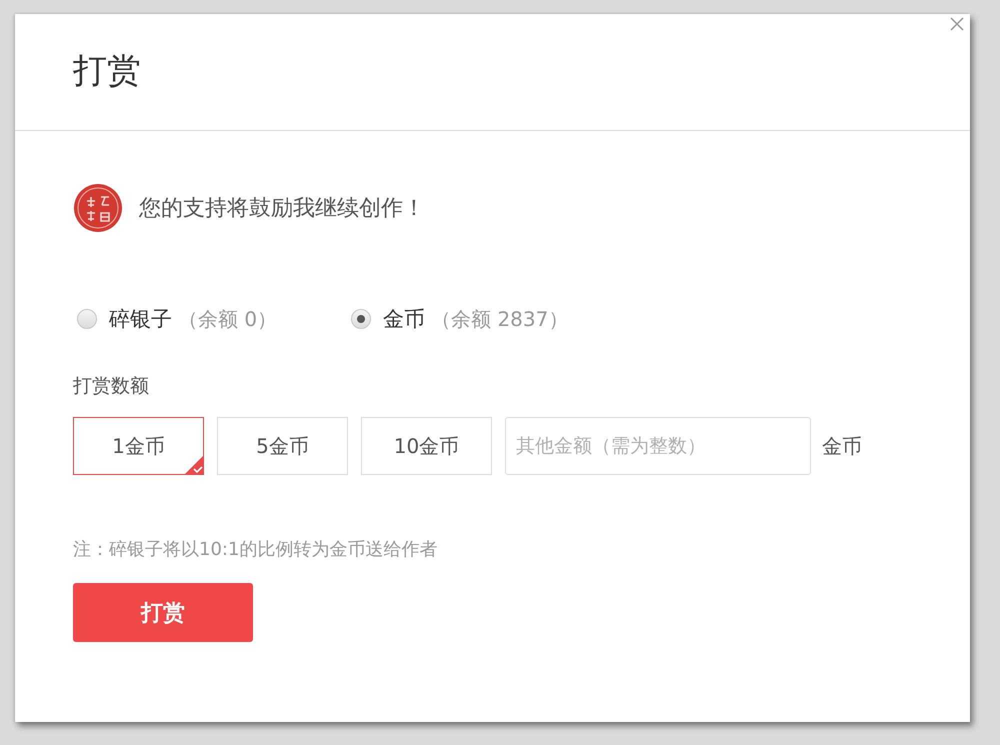 This screenshot has width=1000, height=745. What do you see at coordinates (98, 208) in the screenshot?
I see `seal-badge-icon` at bounding box center [98, 208].